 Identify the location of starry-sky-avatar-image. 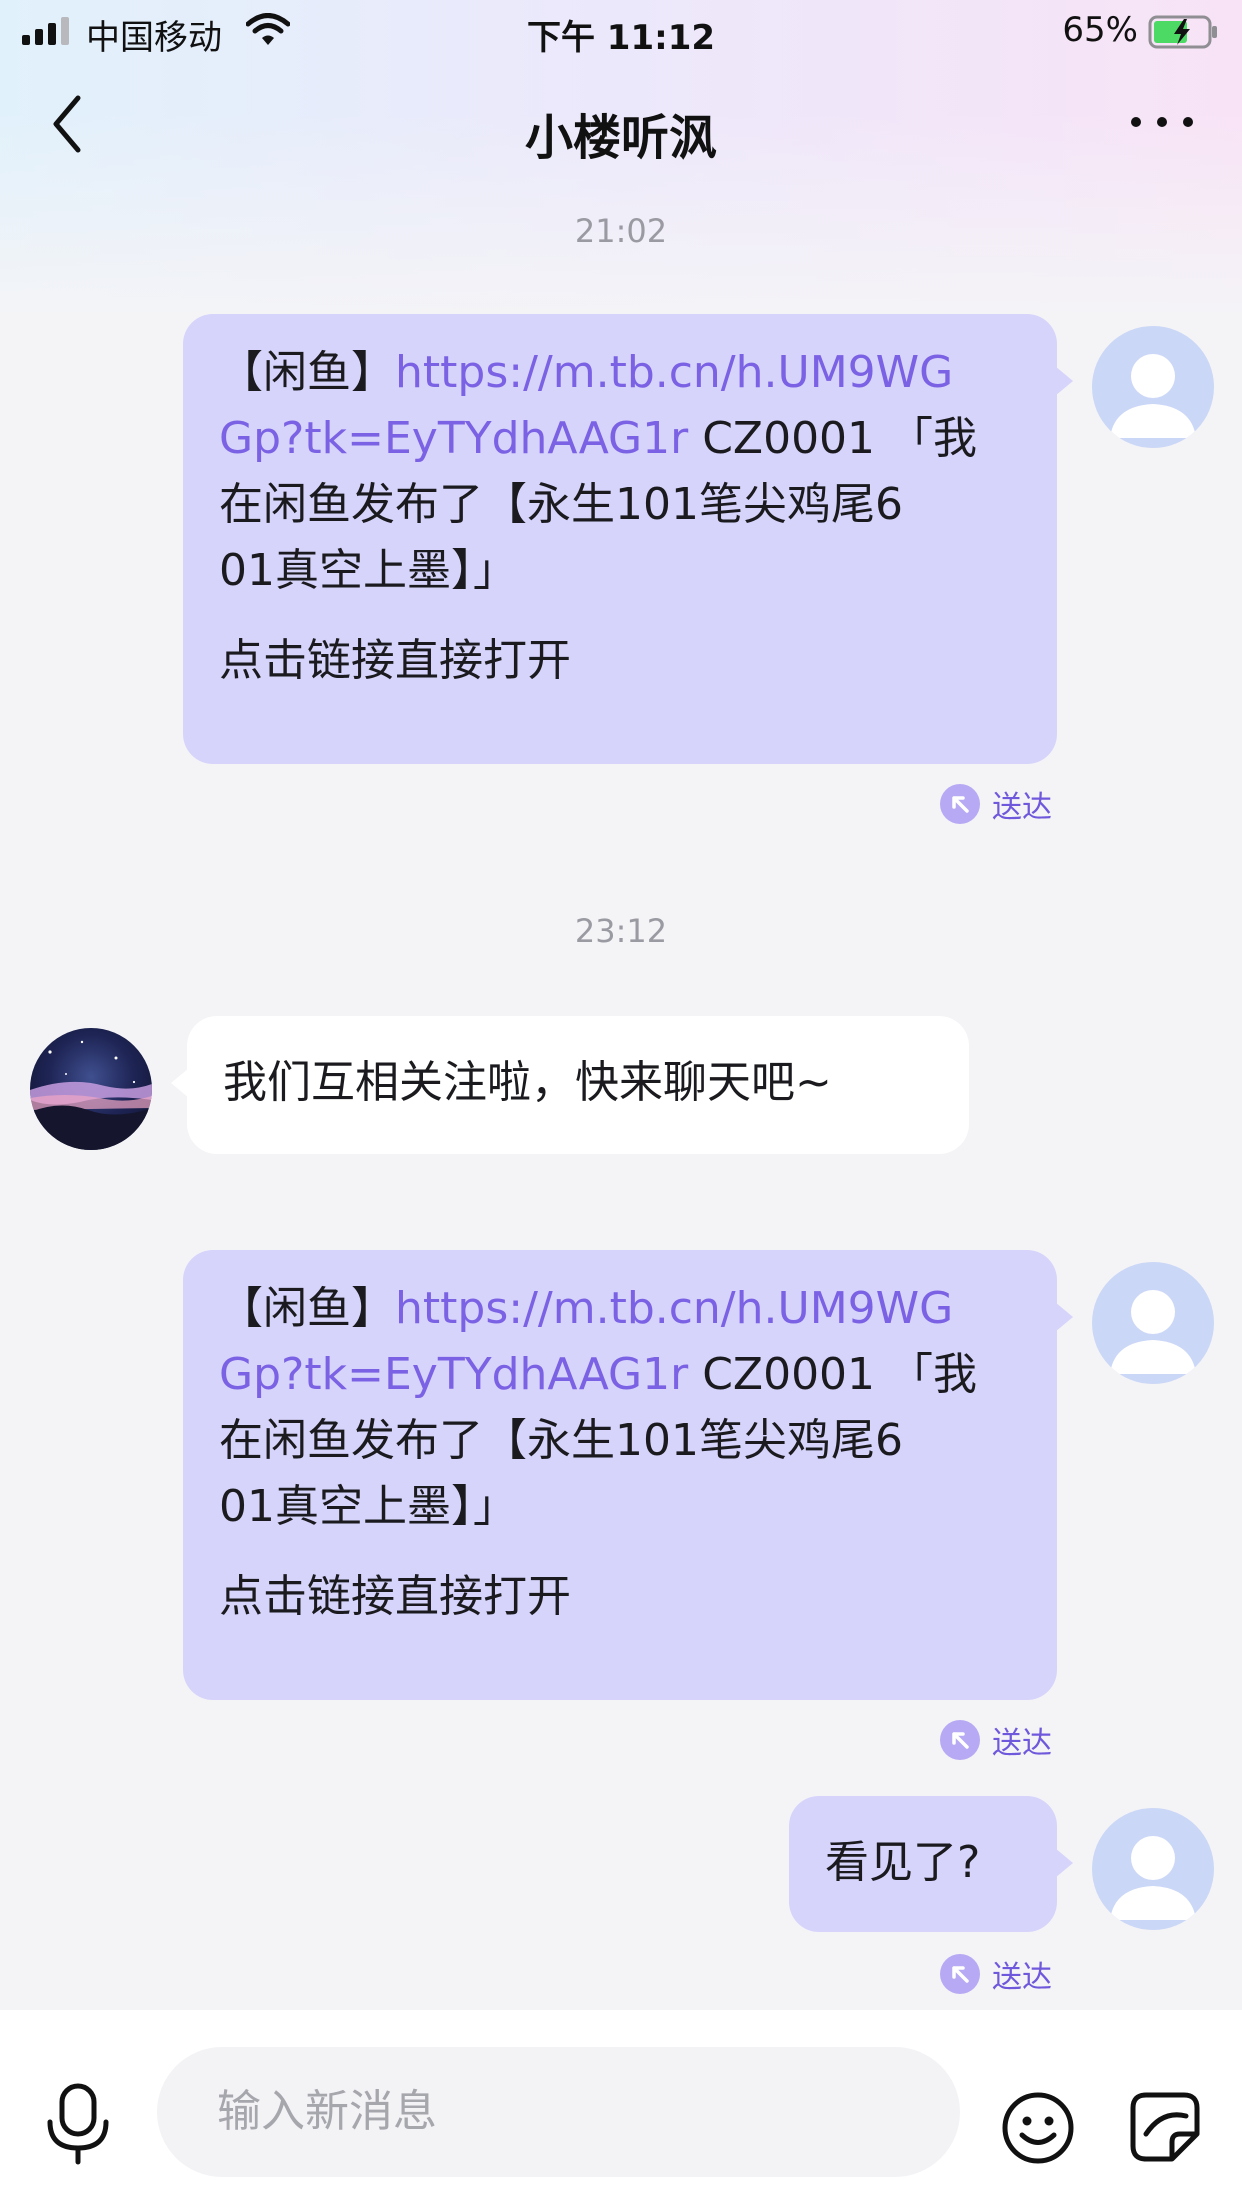
(91, 1095).